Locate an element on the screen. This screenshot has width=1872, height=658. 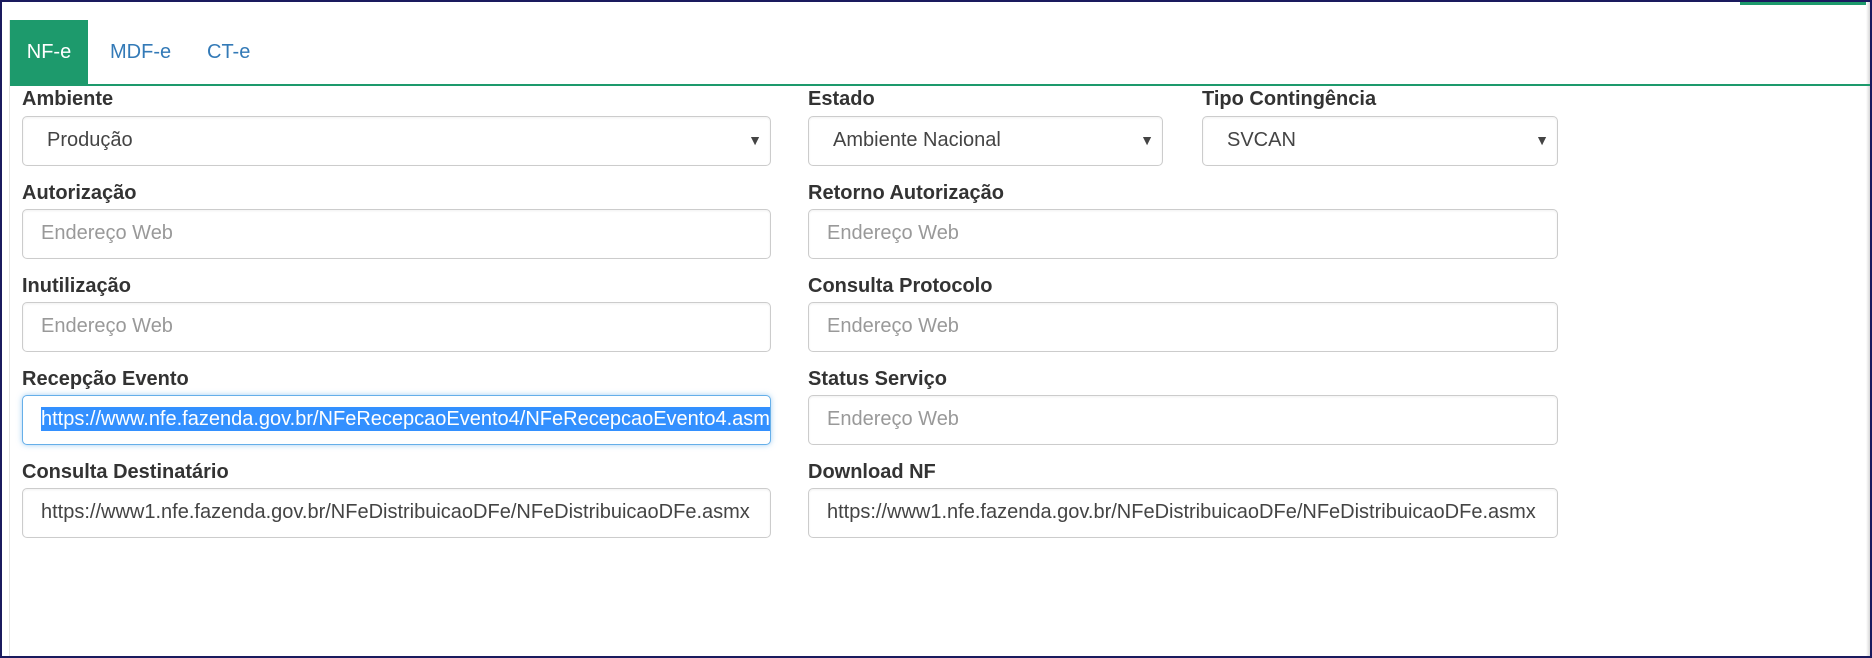
recepcao-evento-label: Recepção Evento is located at coordinates (105, 379).